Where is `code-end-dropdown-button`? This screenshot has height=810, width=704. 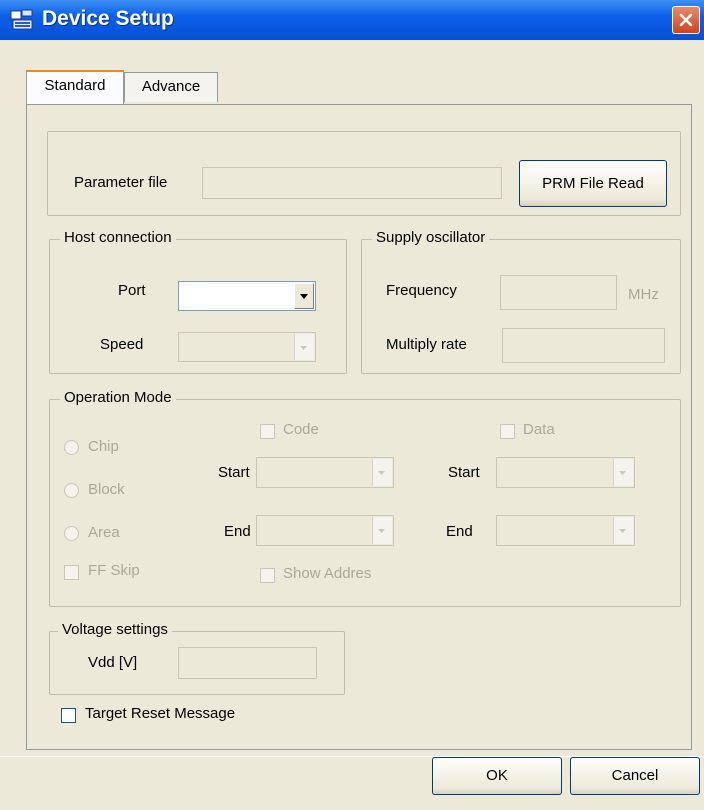 code-end-dropdown-button is located at coordinates (382, 530).